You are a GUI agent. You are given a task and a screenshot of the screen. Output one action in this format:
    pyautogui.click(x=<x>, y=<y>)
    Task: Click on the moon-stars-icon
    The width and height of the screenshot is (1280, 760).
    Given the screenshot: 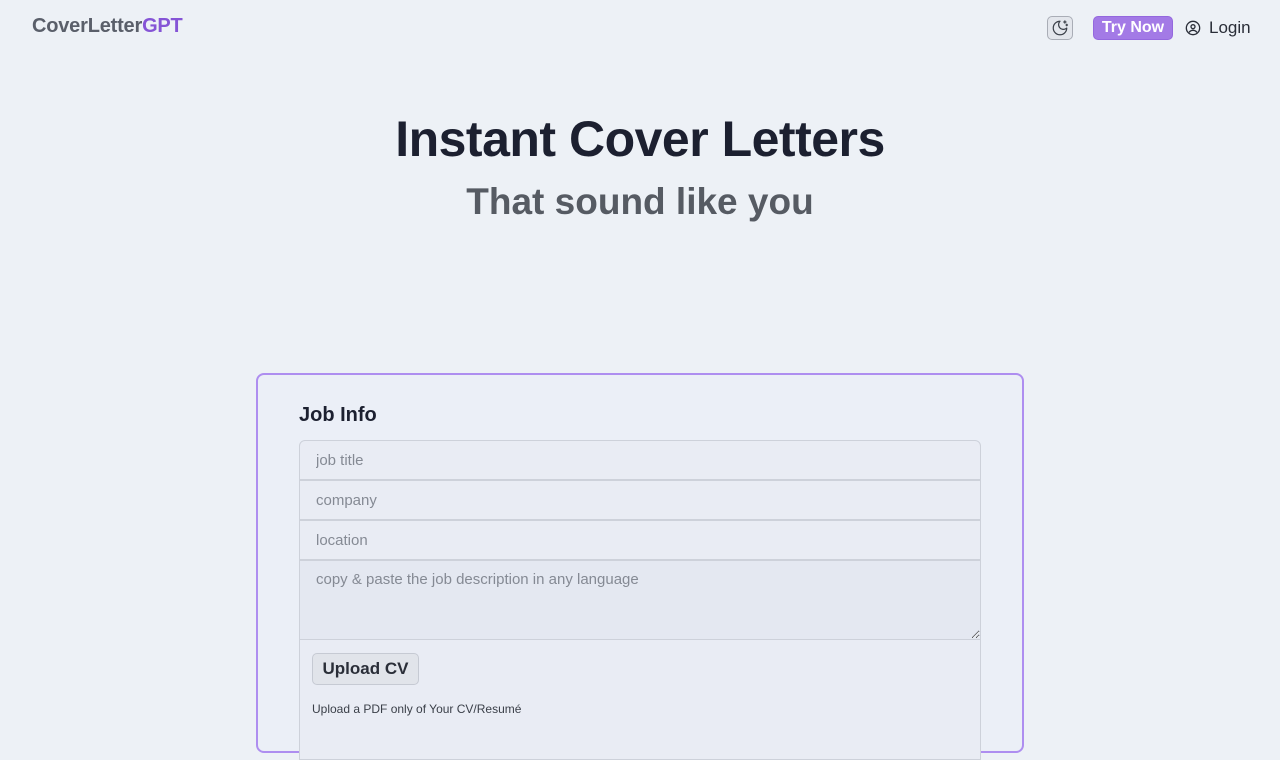 What is the action you would take?
    pyautogui.click(x=1060, y=28)
    